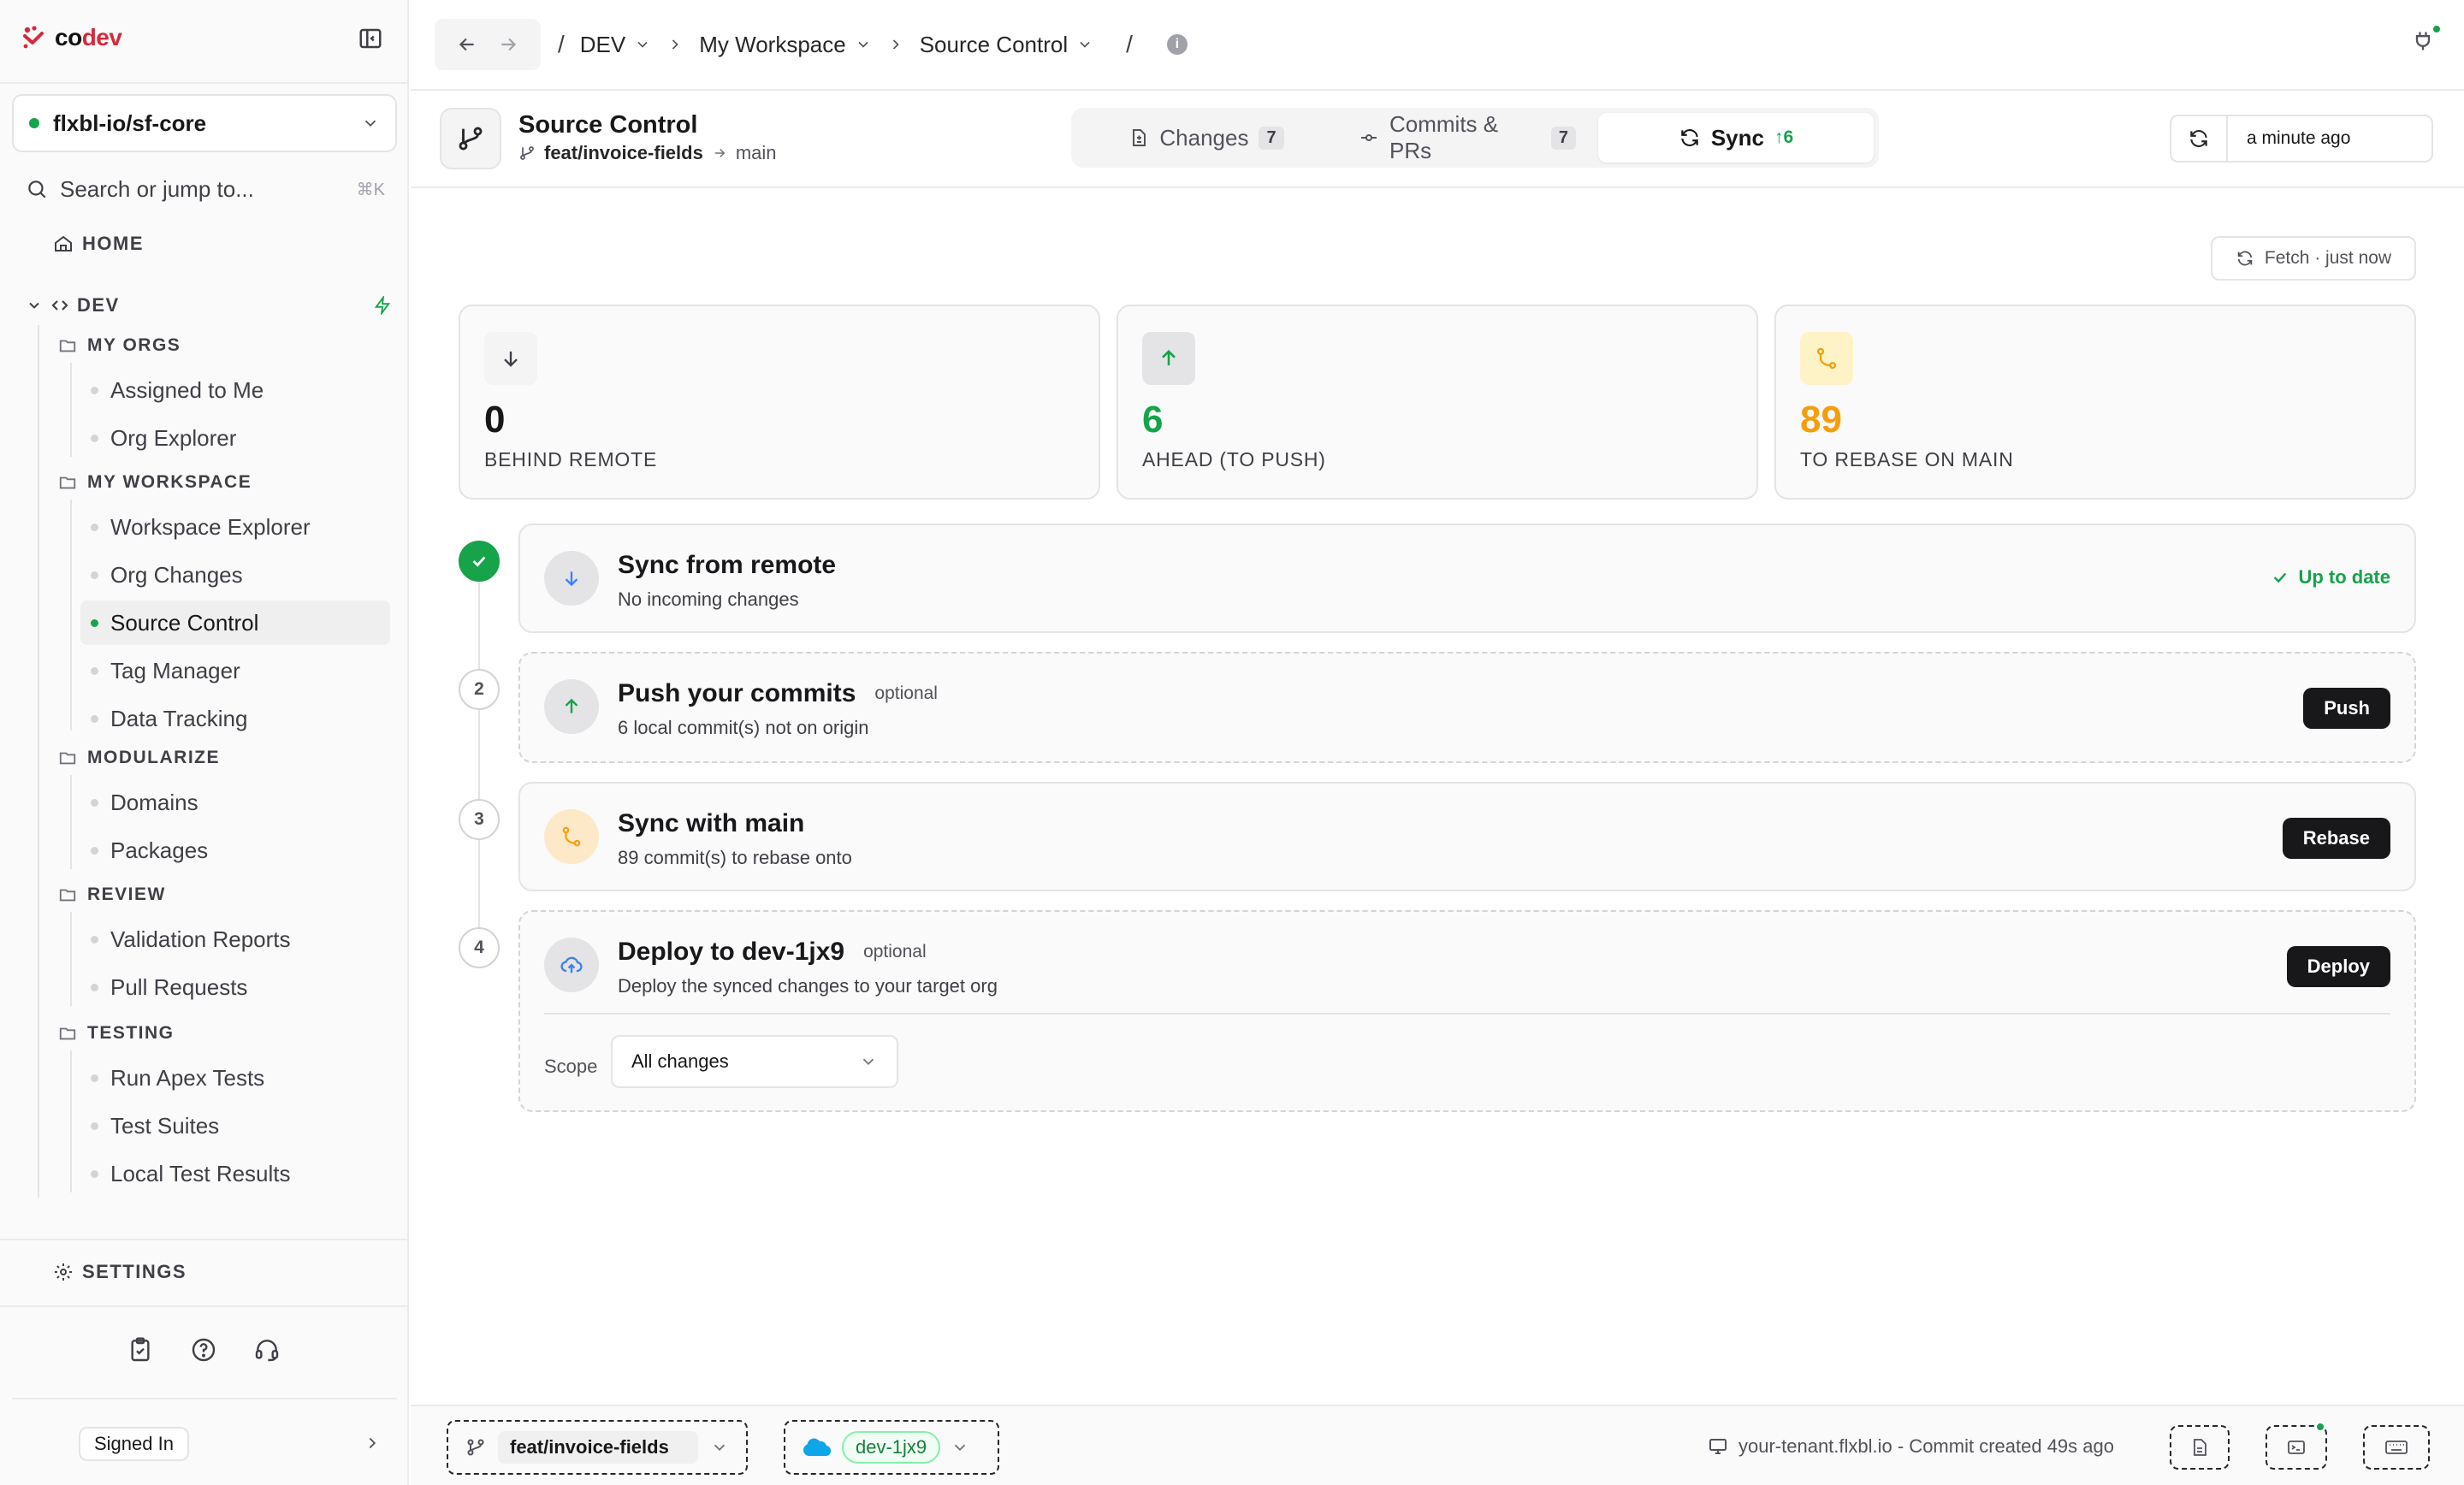 This screenshot has height=1485, width=2464. What do you see at coordinates (756, 152) in the screenshot?
I see `target-branch: main` at bounding box center [756, 152].